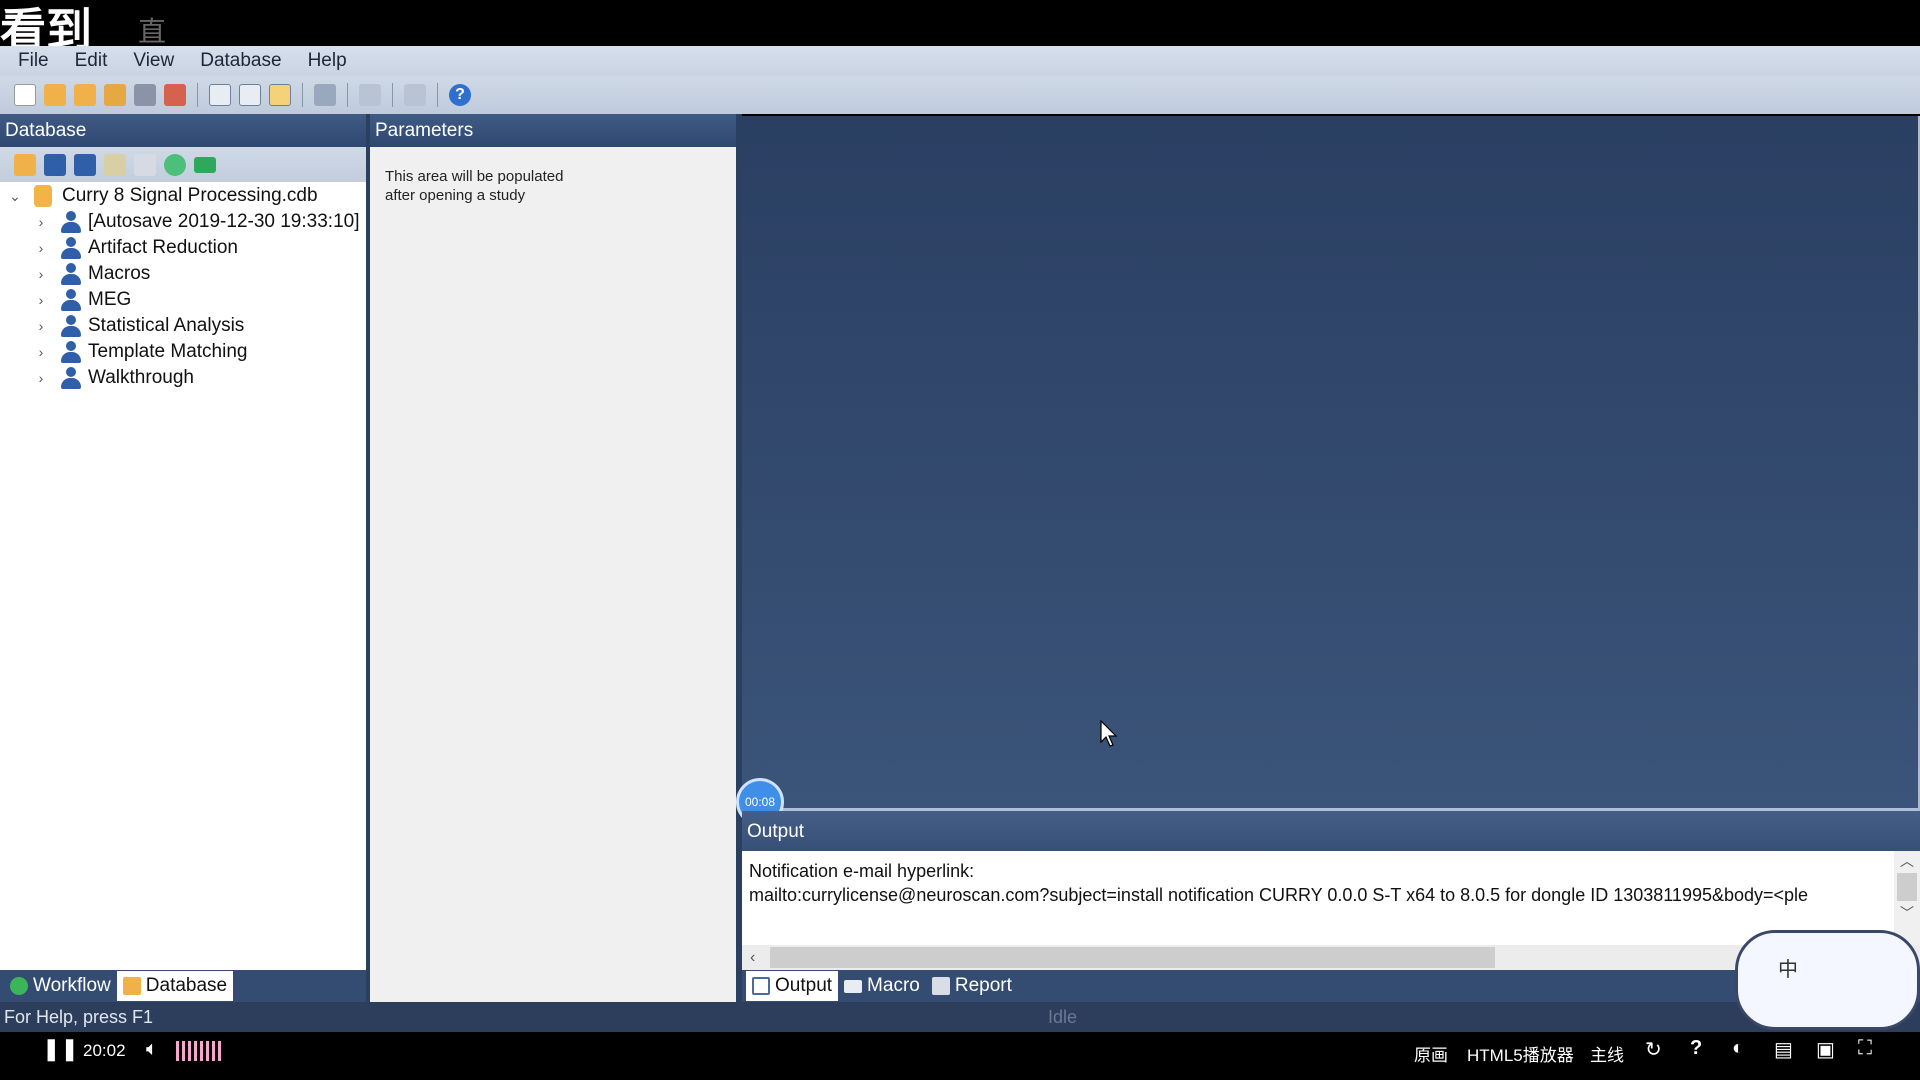  What do you see at coordinates (110, 299) in the screenshot?
I see `tree-item-label: MEG` at bounding box center [110, 299].